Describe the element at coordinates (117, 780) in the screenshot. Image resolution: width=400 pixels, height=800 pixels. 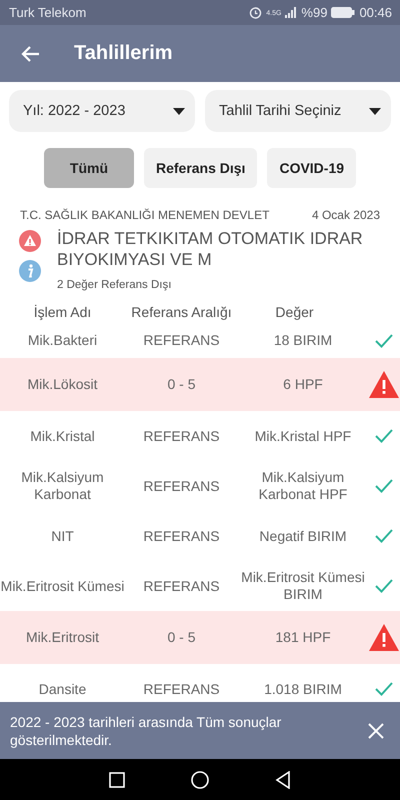
I see `square-icon` at that location.